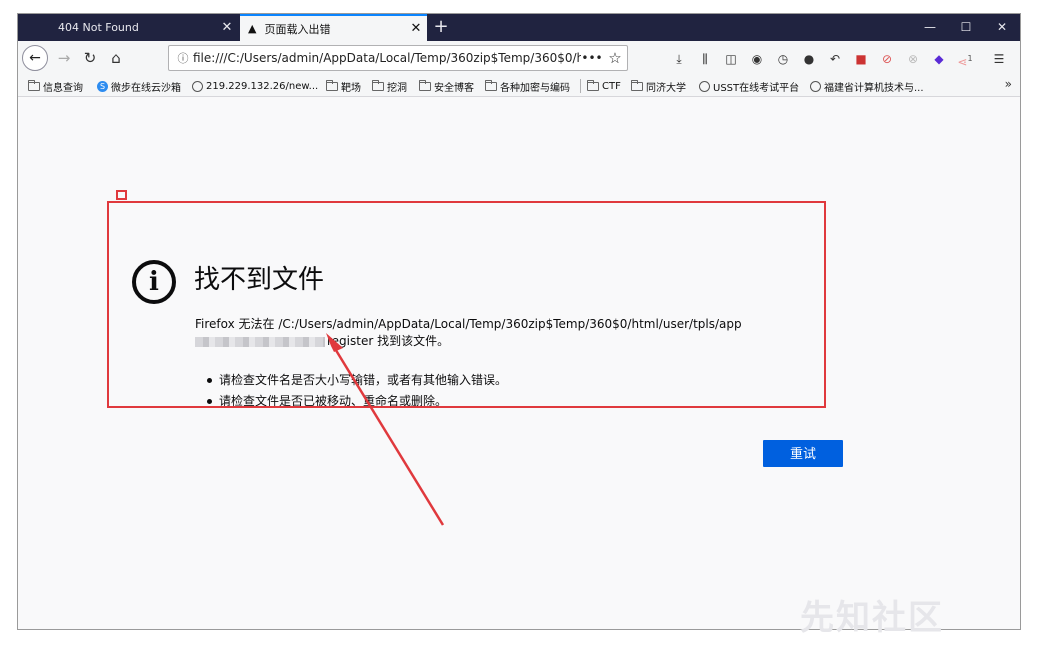 This screenshot has width=1055, height=648. I want to click on bookmark-item: 信息查询, so click(55, 86).